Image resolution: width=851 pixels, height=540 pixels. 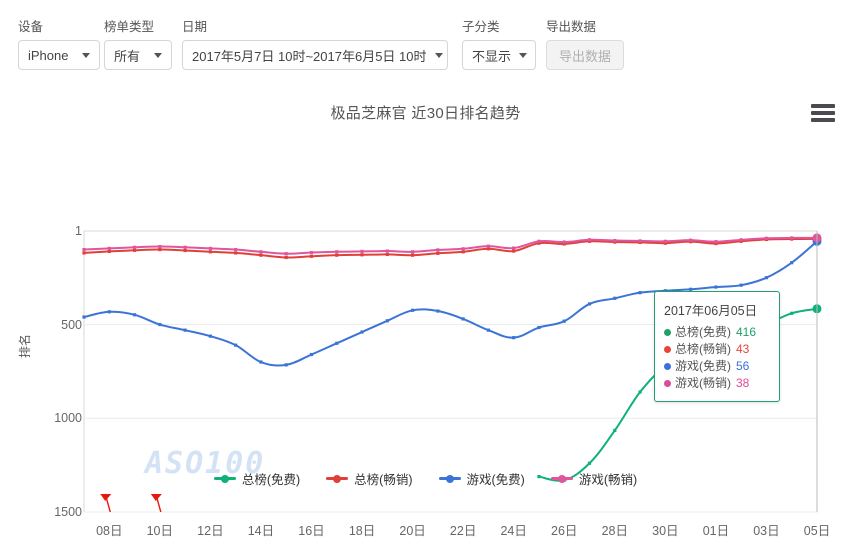 I want to click on x-axis-tick: 08日, so click(x=109, y=531).